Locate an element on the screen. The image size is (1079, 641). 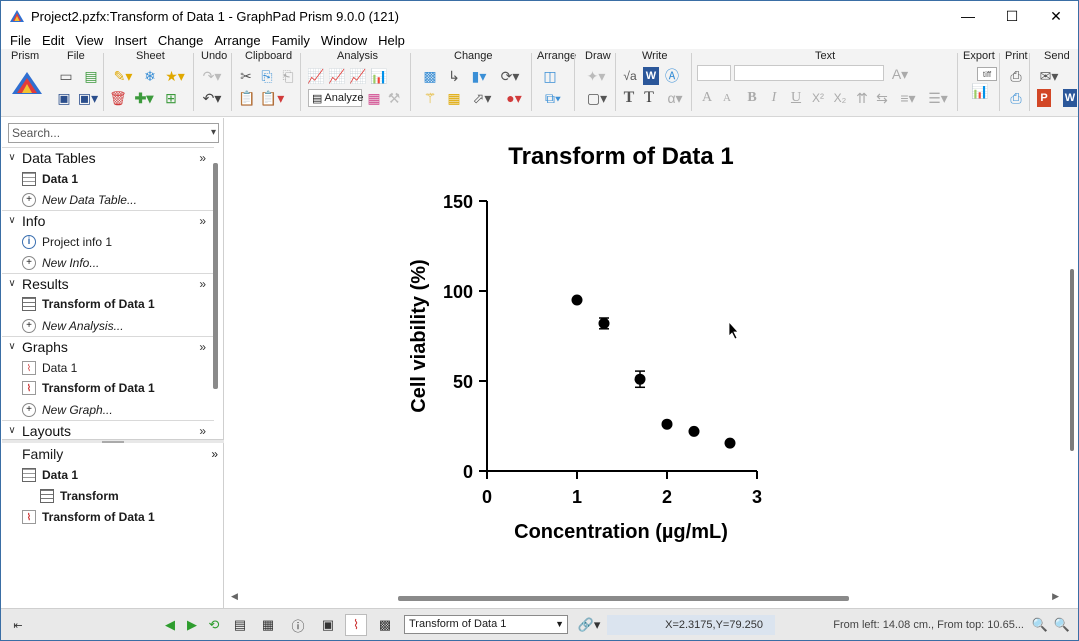
nonlinear-icon: 📈 is located at coordinates (358, 76).